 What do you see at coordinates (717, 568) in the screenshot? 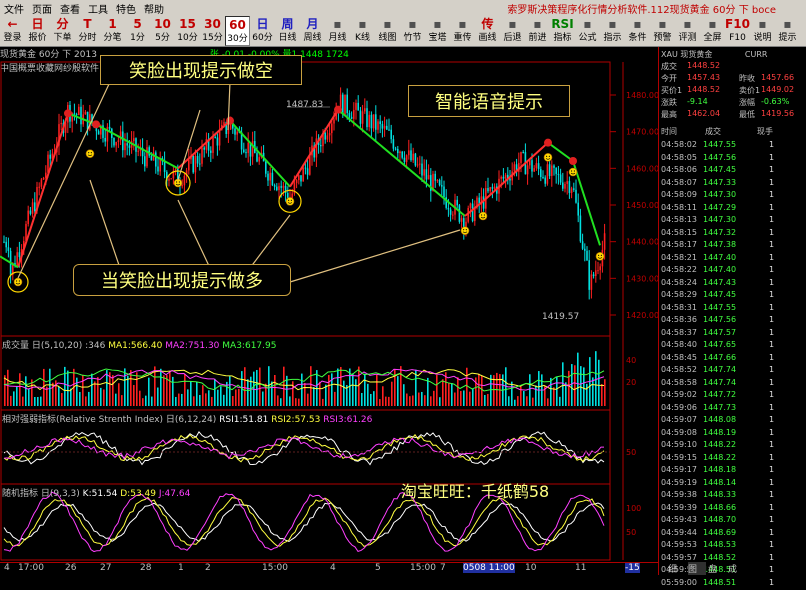
I see `quote-tab: 盘` at bounding box center [717, 568].